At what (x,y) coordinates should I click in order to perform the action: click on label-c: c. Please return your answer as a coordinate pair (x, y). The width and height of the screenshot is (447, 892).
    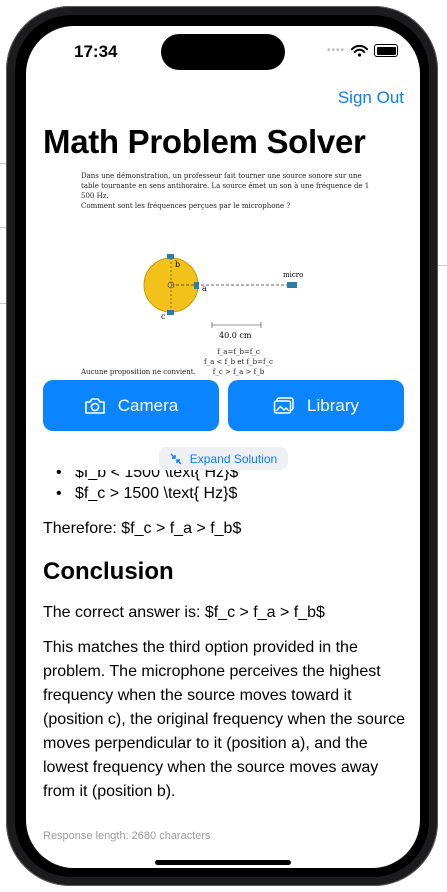
    Looking at the image, I should click on (163, 316).